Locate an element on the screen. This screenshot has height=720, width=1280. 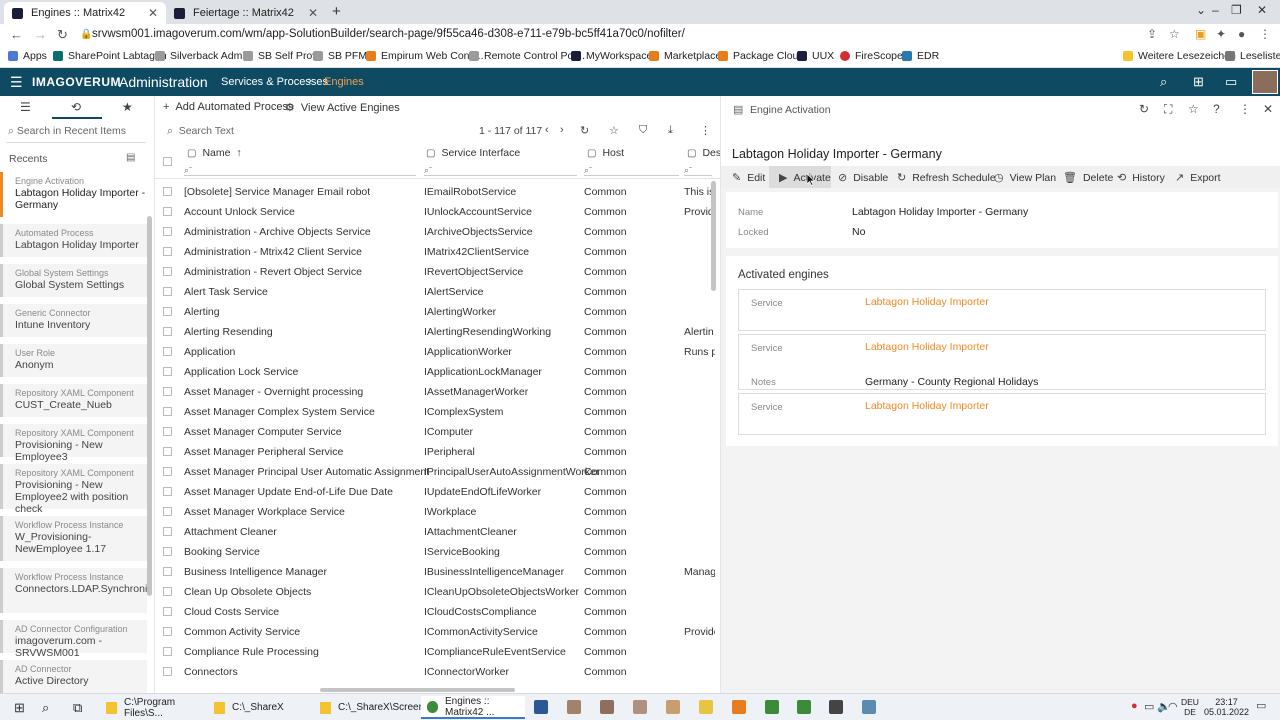
table-row: Connectors IConnectorWorker Common is located at coordinates (435, 672).